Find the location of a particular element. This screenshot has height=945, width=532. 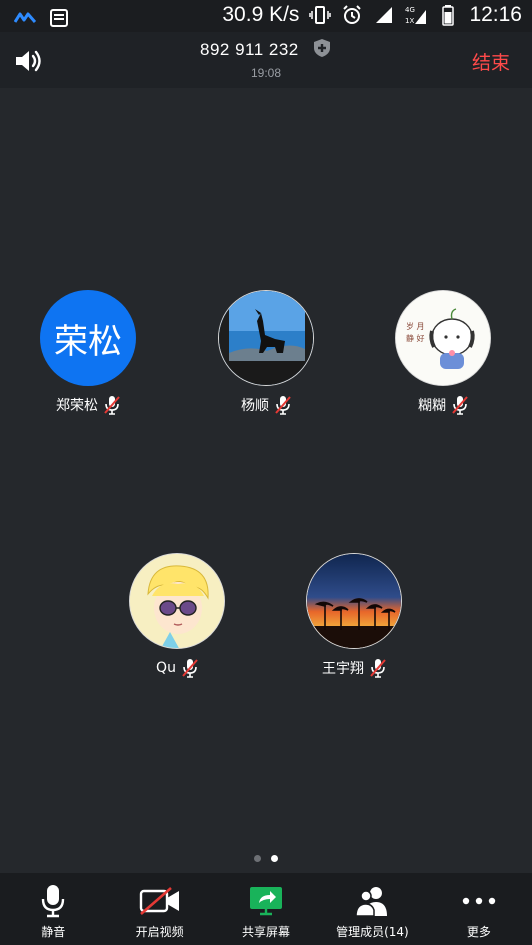

battery-icon is located at coordinates (448, 15).